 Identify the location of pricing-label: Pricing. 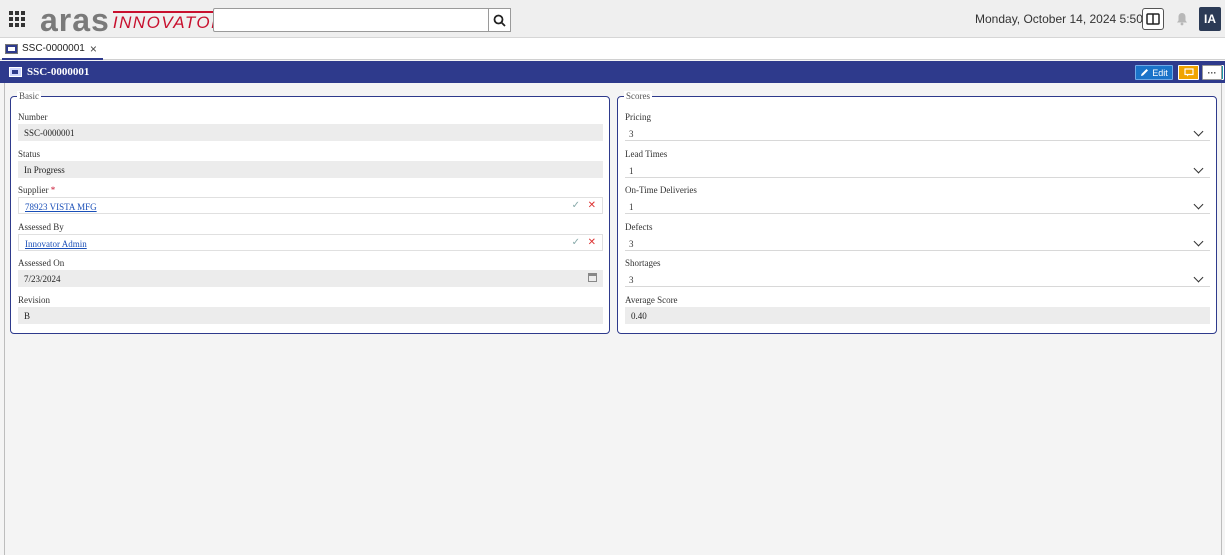
(638, 117).